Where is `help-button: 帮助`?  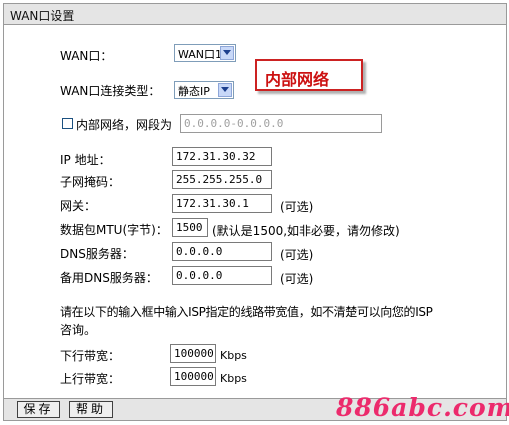 help-button: 帮助 is located at coordinates (91, 409).